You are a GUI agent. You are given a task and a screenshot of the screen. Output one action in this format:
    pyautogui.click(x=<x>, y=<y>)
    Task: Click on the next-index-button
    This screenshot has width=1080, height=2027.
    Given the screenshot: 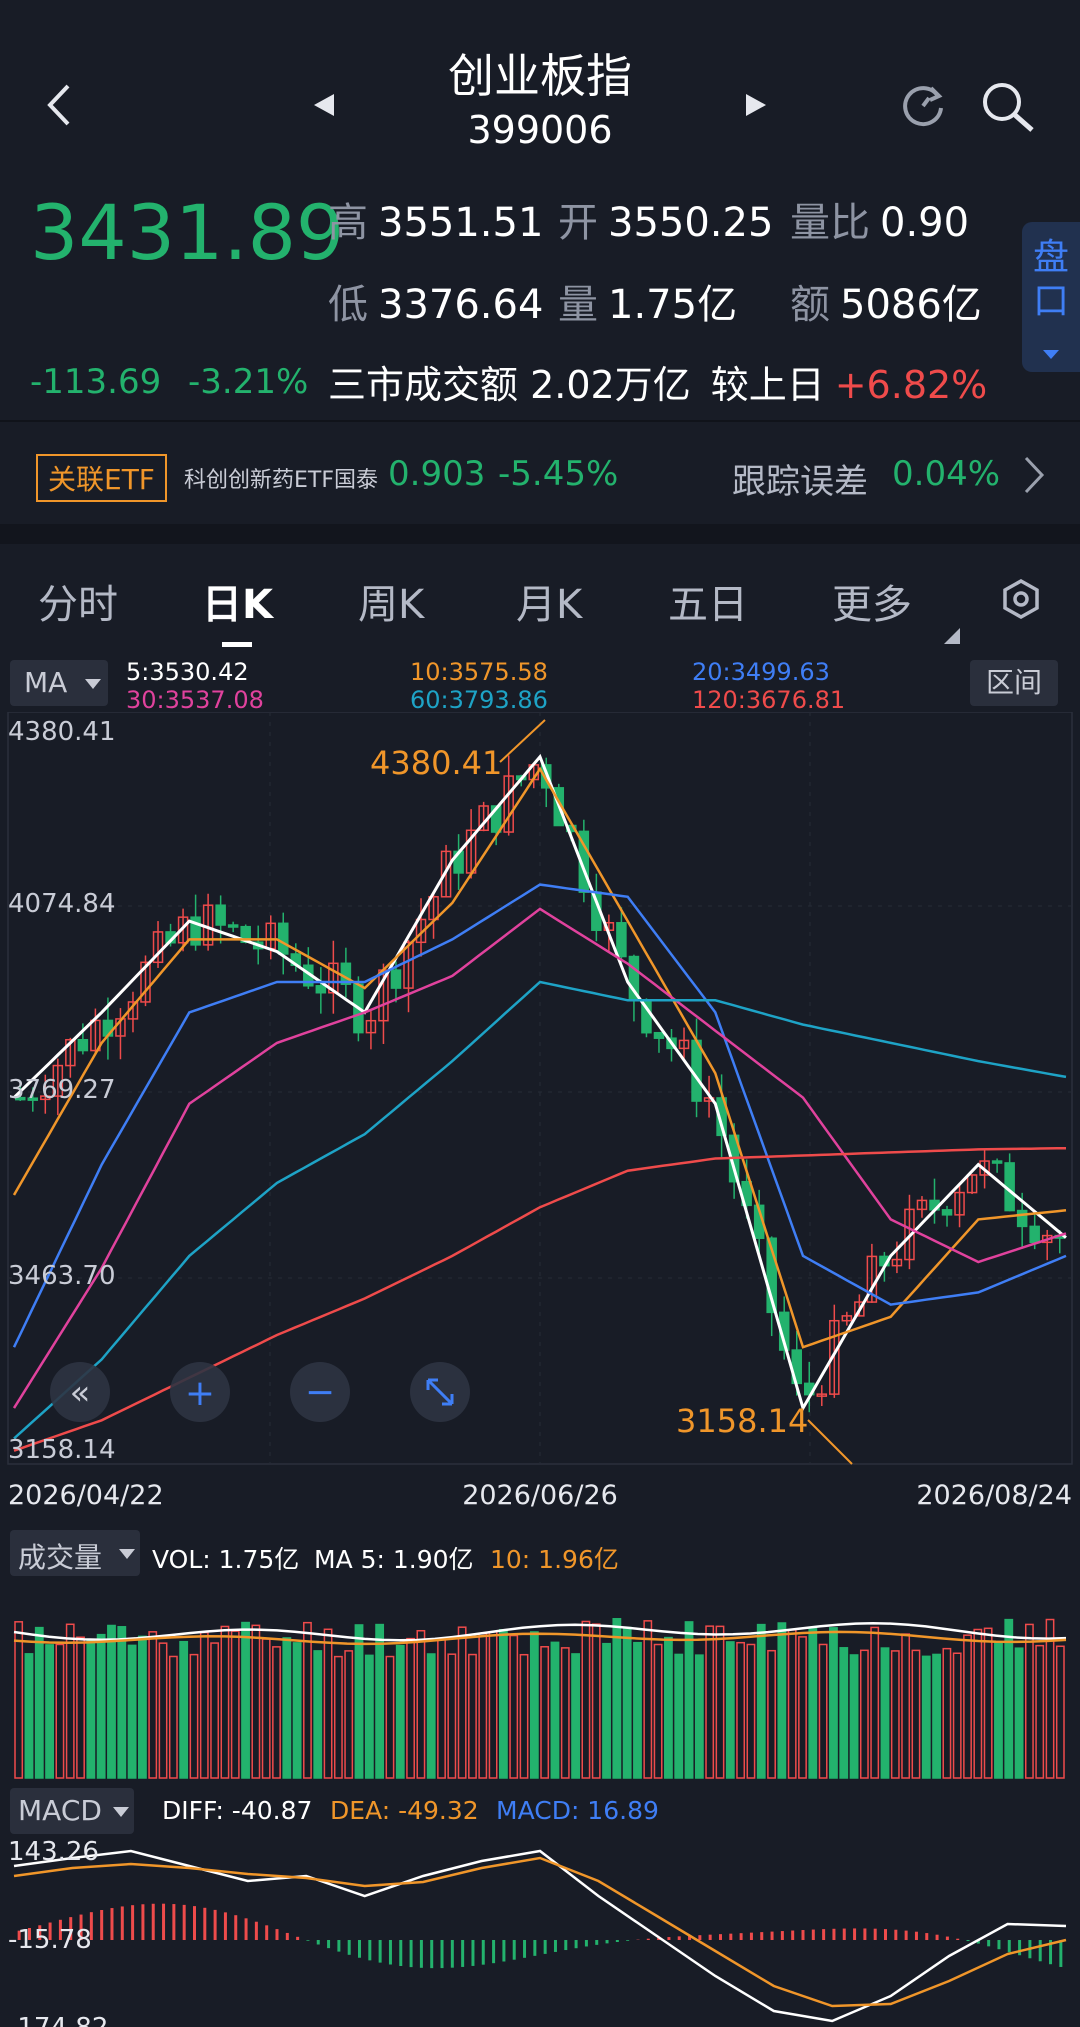 What is the action you would take?
    pyautogui.click(x=756, y=107)
    